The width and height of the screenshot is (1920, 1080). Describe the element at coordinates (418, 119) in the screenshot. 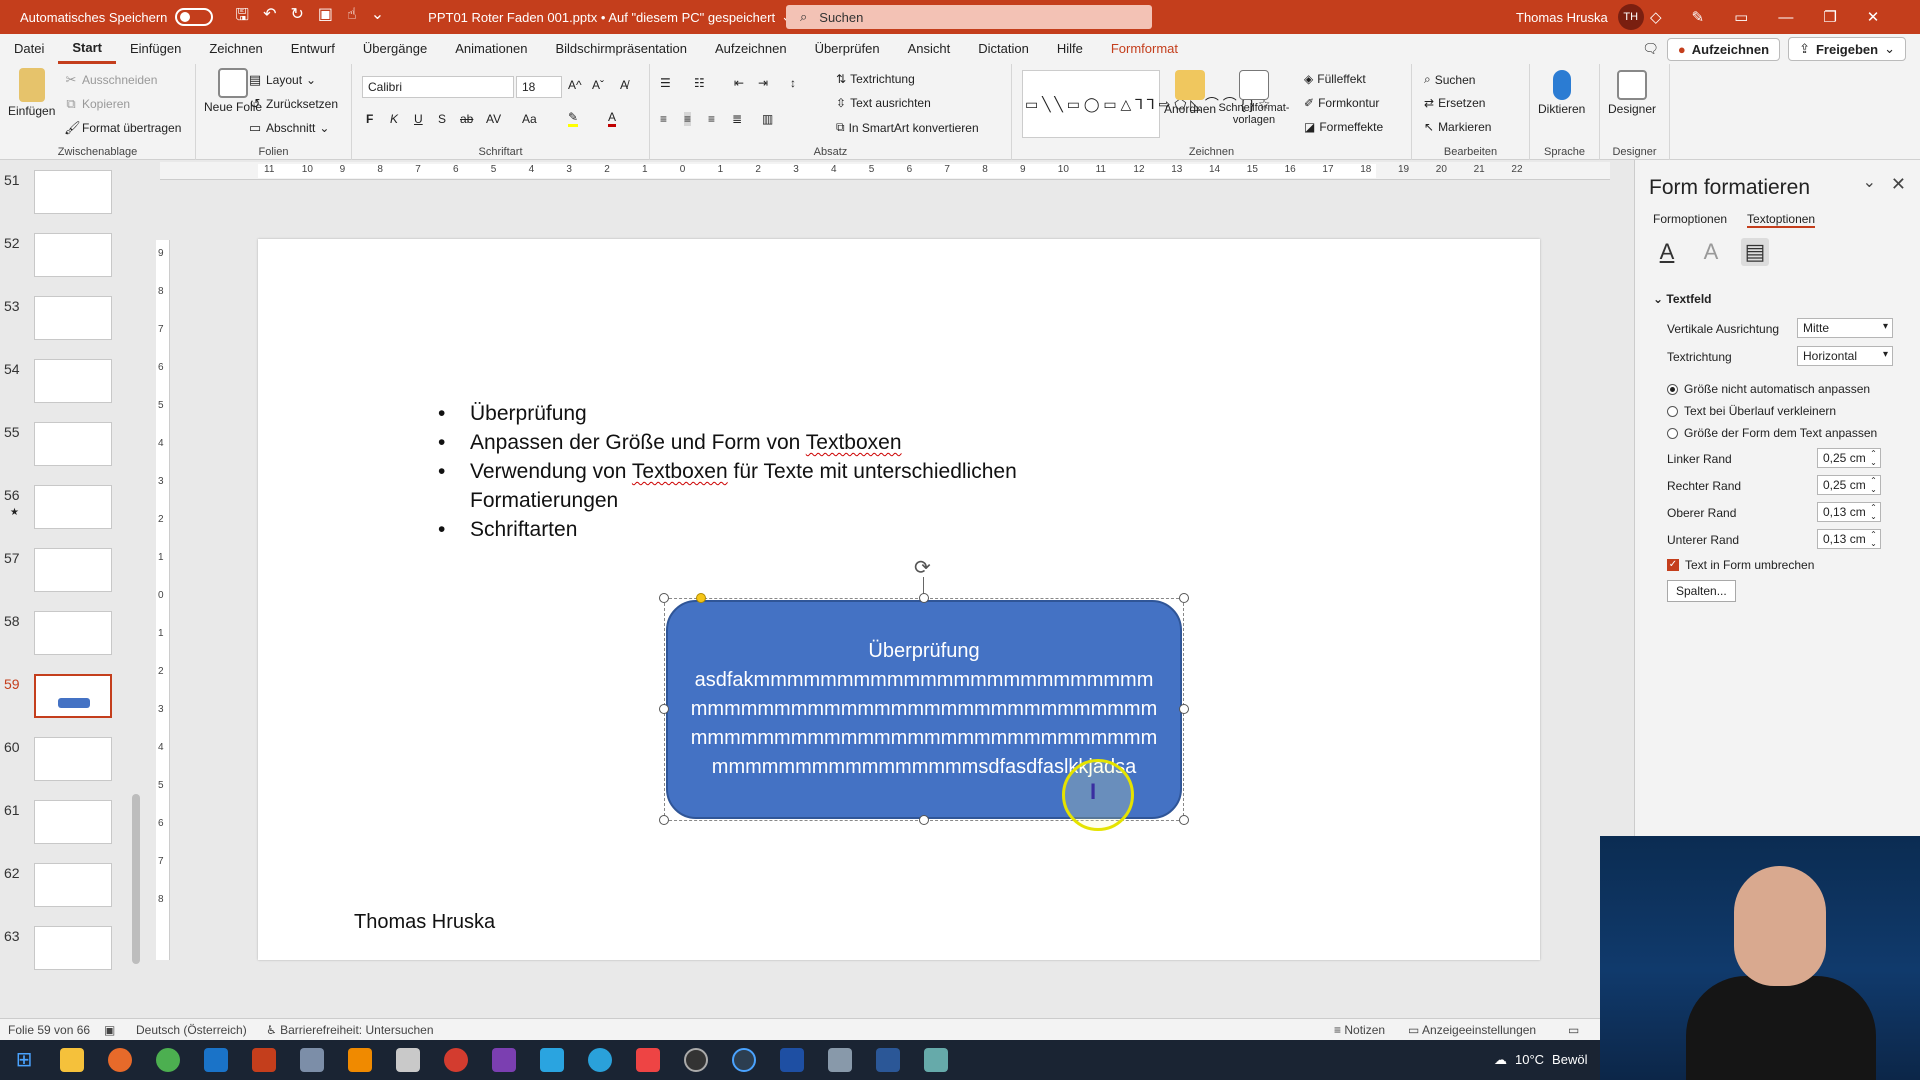

I see `underline-button: U` at that location.